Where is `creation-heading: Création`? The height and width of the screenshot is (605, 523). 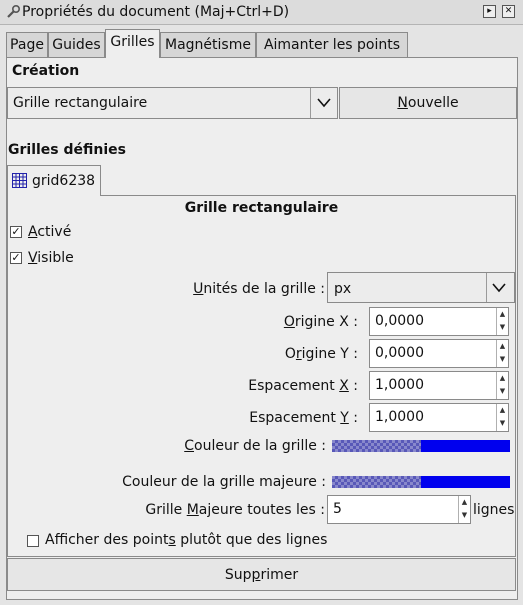
creation-heading: Création is located at coordinates (46, 71).